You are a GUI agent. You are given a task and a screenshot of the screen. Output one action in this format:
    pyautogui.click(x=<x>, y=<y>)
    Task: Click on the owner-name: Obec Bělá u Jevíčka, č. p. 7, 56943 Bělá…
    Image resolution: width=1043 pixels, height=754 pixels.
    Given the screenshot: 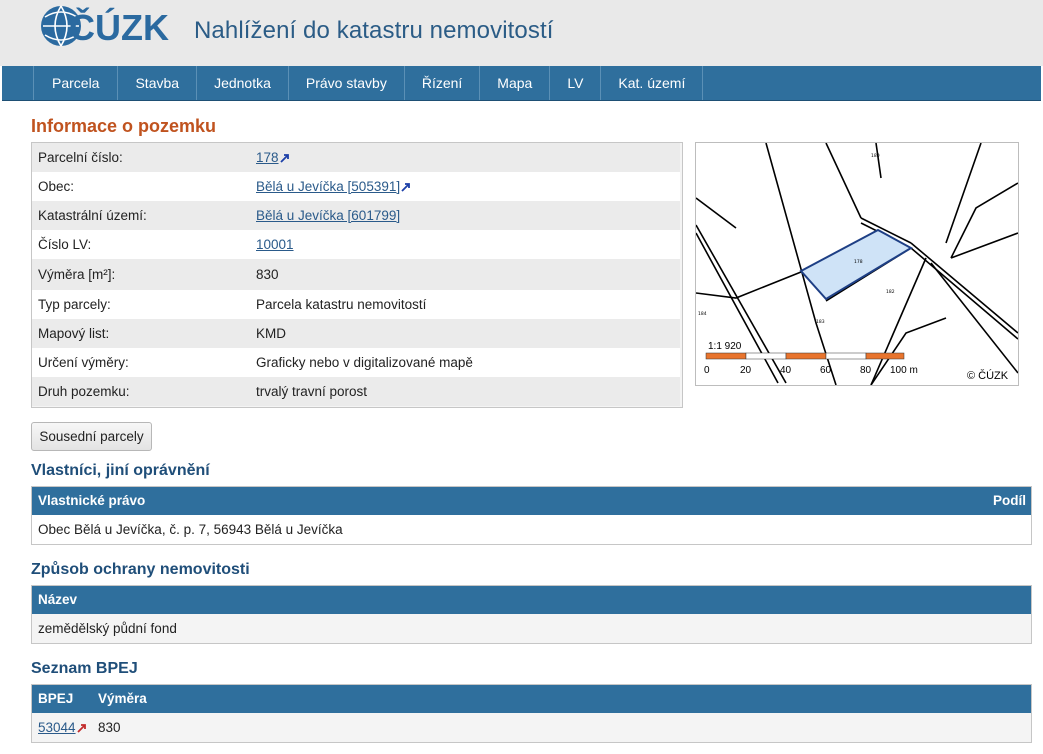 What is the action you would take?
    pyautogui.click(x=190, y=529)
    